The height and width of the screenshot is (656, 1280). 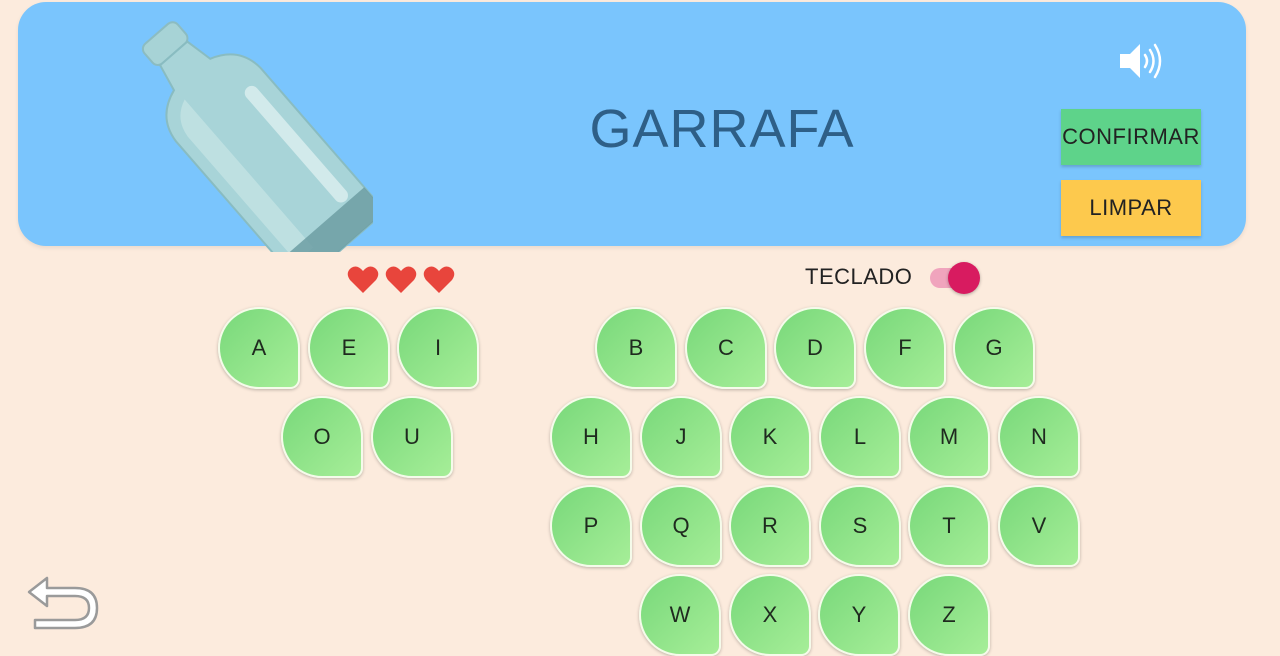 What do you see at coordinates (770, 526) in the screenshot?
I see `letter-key-r: R` at bounding box center [770, 526].